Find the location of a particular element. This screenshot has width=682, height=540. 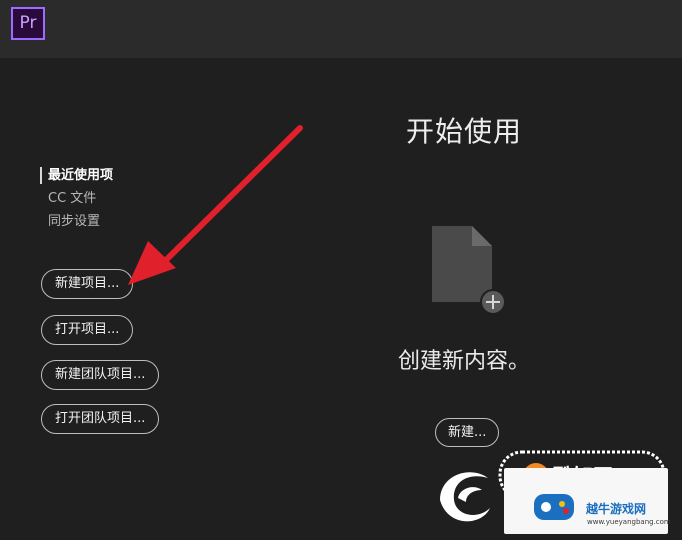

game-controller-icon is located at coordinates (554, 507).